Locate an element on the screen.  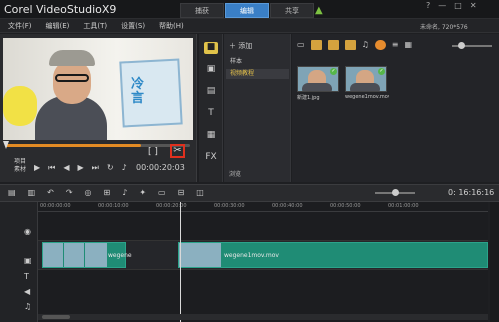
timeline-playhead is located at coordinates (180, 262).